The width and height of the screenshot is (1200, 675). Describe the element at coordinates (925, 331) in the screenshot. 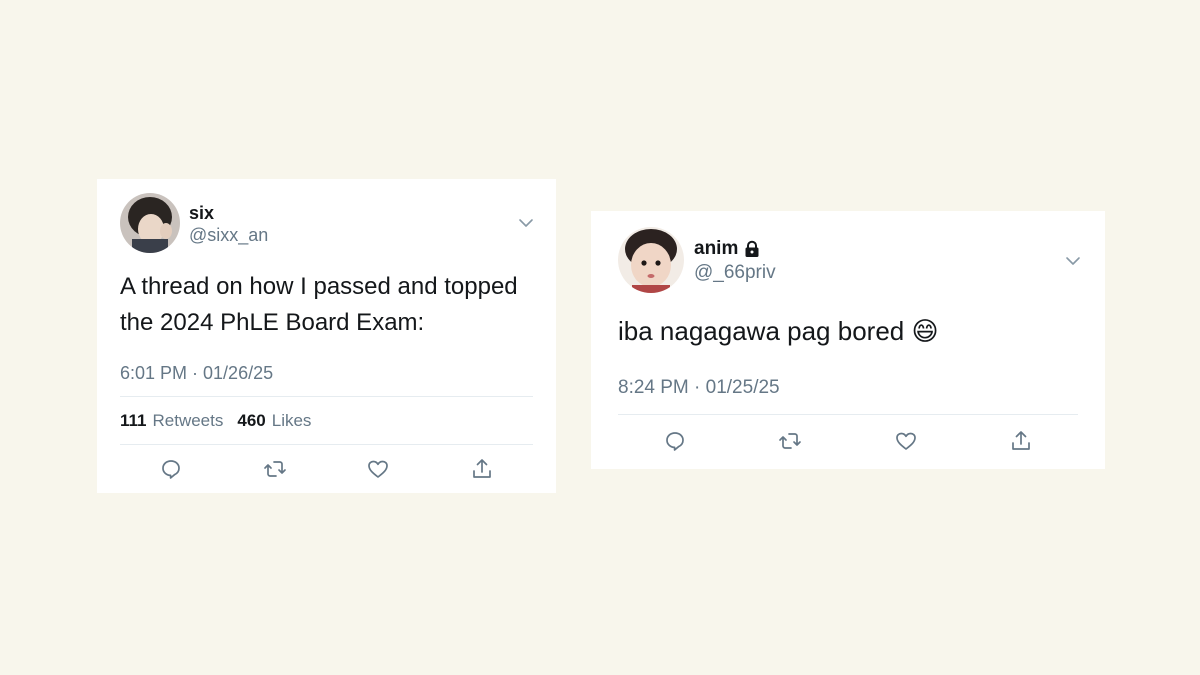

I see `grinning-emoji: 😄` at that location.